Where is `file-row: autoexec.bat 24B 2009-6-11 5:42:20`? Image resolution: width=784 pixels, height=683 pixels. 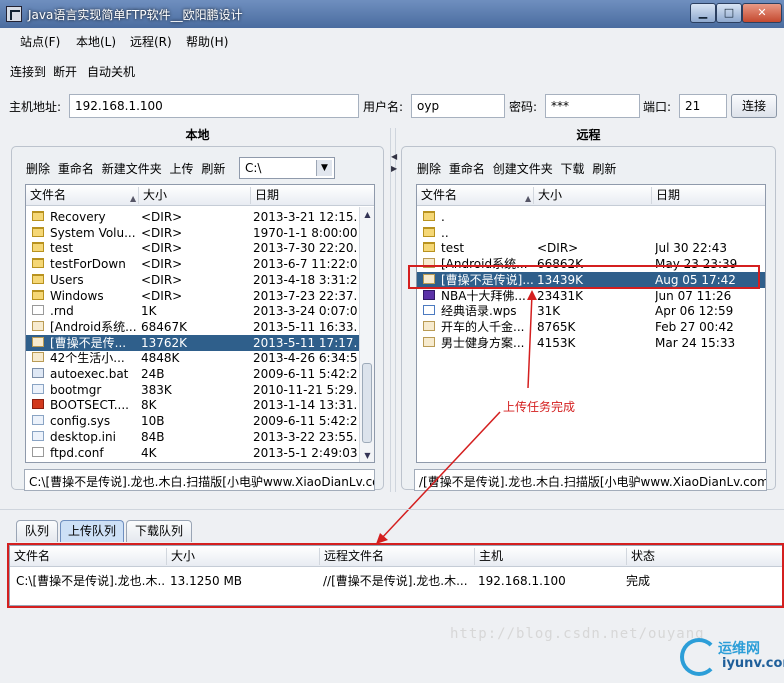
file-row: autoexec.bat 24B 2009-6-11 5:42:20 is located at coordinates (193, 374).